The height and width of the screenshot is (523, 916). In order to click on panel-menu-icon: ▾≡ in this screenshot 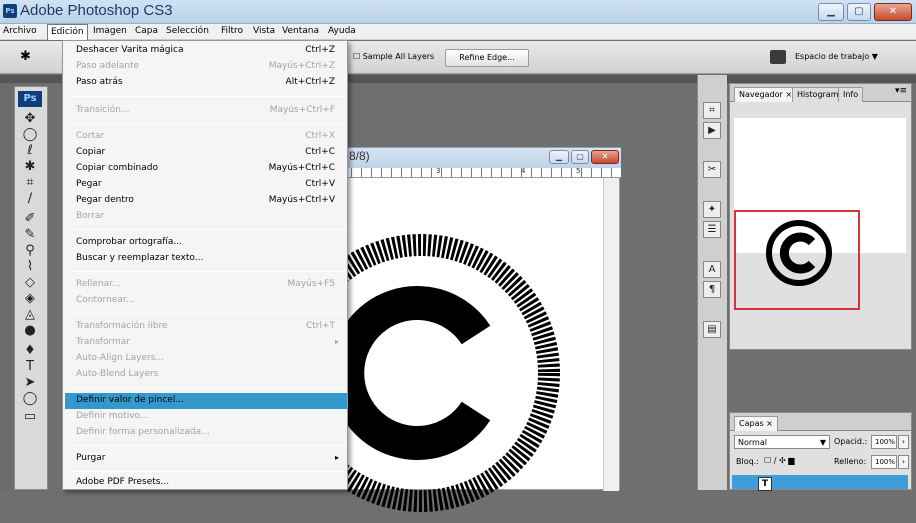, I will do `click(901, 91)`.